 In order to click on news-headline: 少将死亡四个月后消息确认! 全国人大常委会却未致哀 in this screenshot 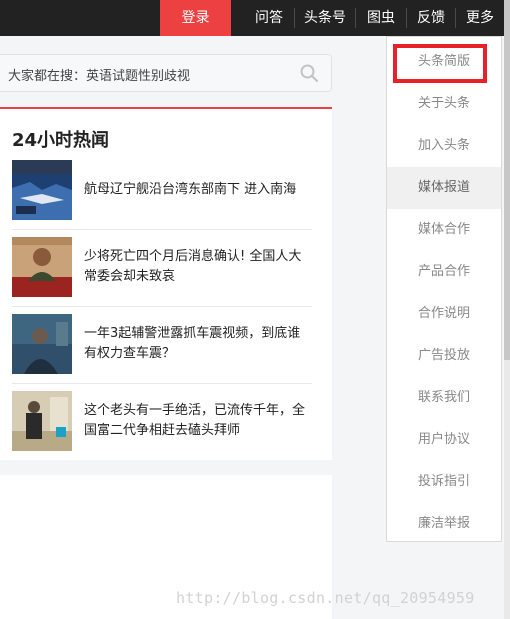, I will do `click(198, 267)`.